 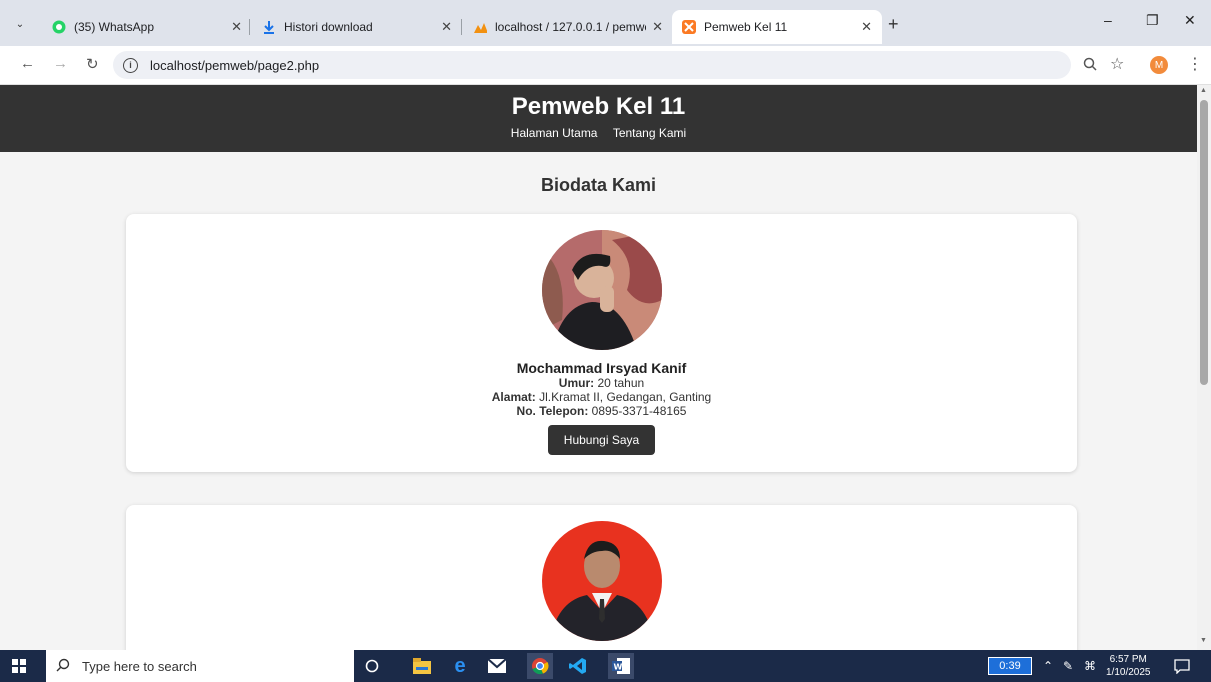 I want to click on phone-label: No. Telepon:, so click(x=552, y=411).